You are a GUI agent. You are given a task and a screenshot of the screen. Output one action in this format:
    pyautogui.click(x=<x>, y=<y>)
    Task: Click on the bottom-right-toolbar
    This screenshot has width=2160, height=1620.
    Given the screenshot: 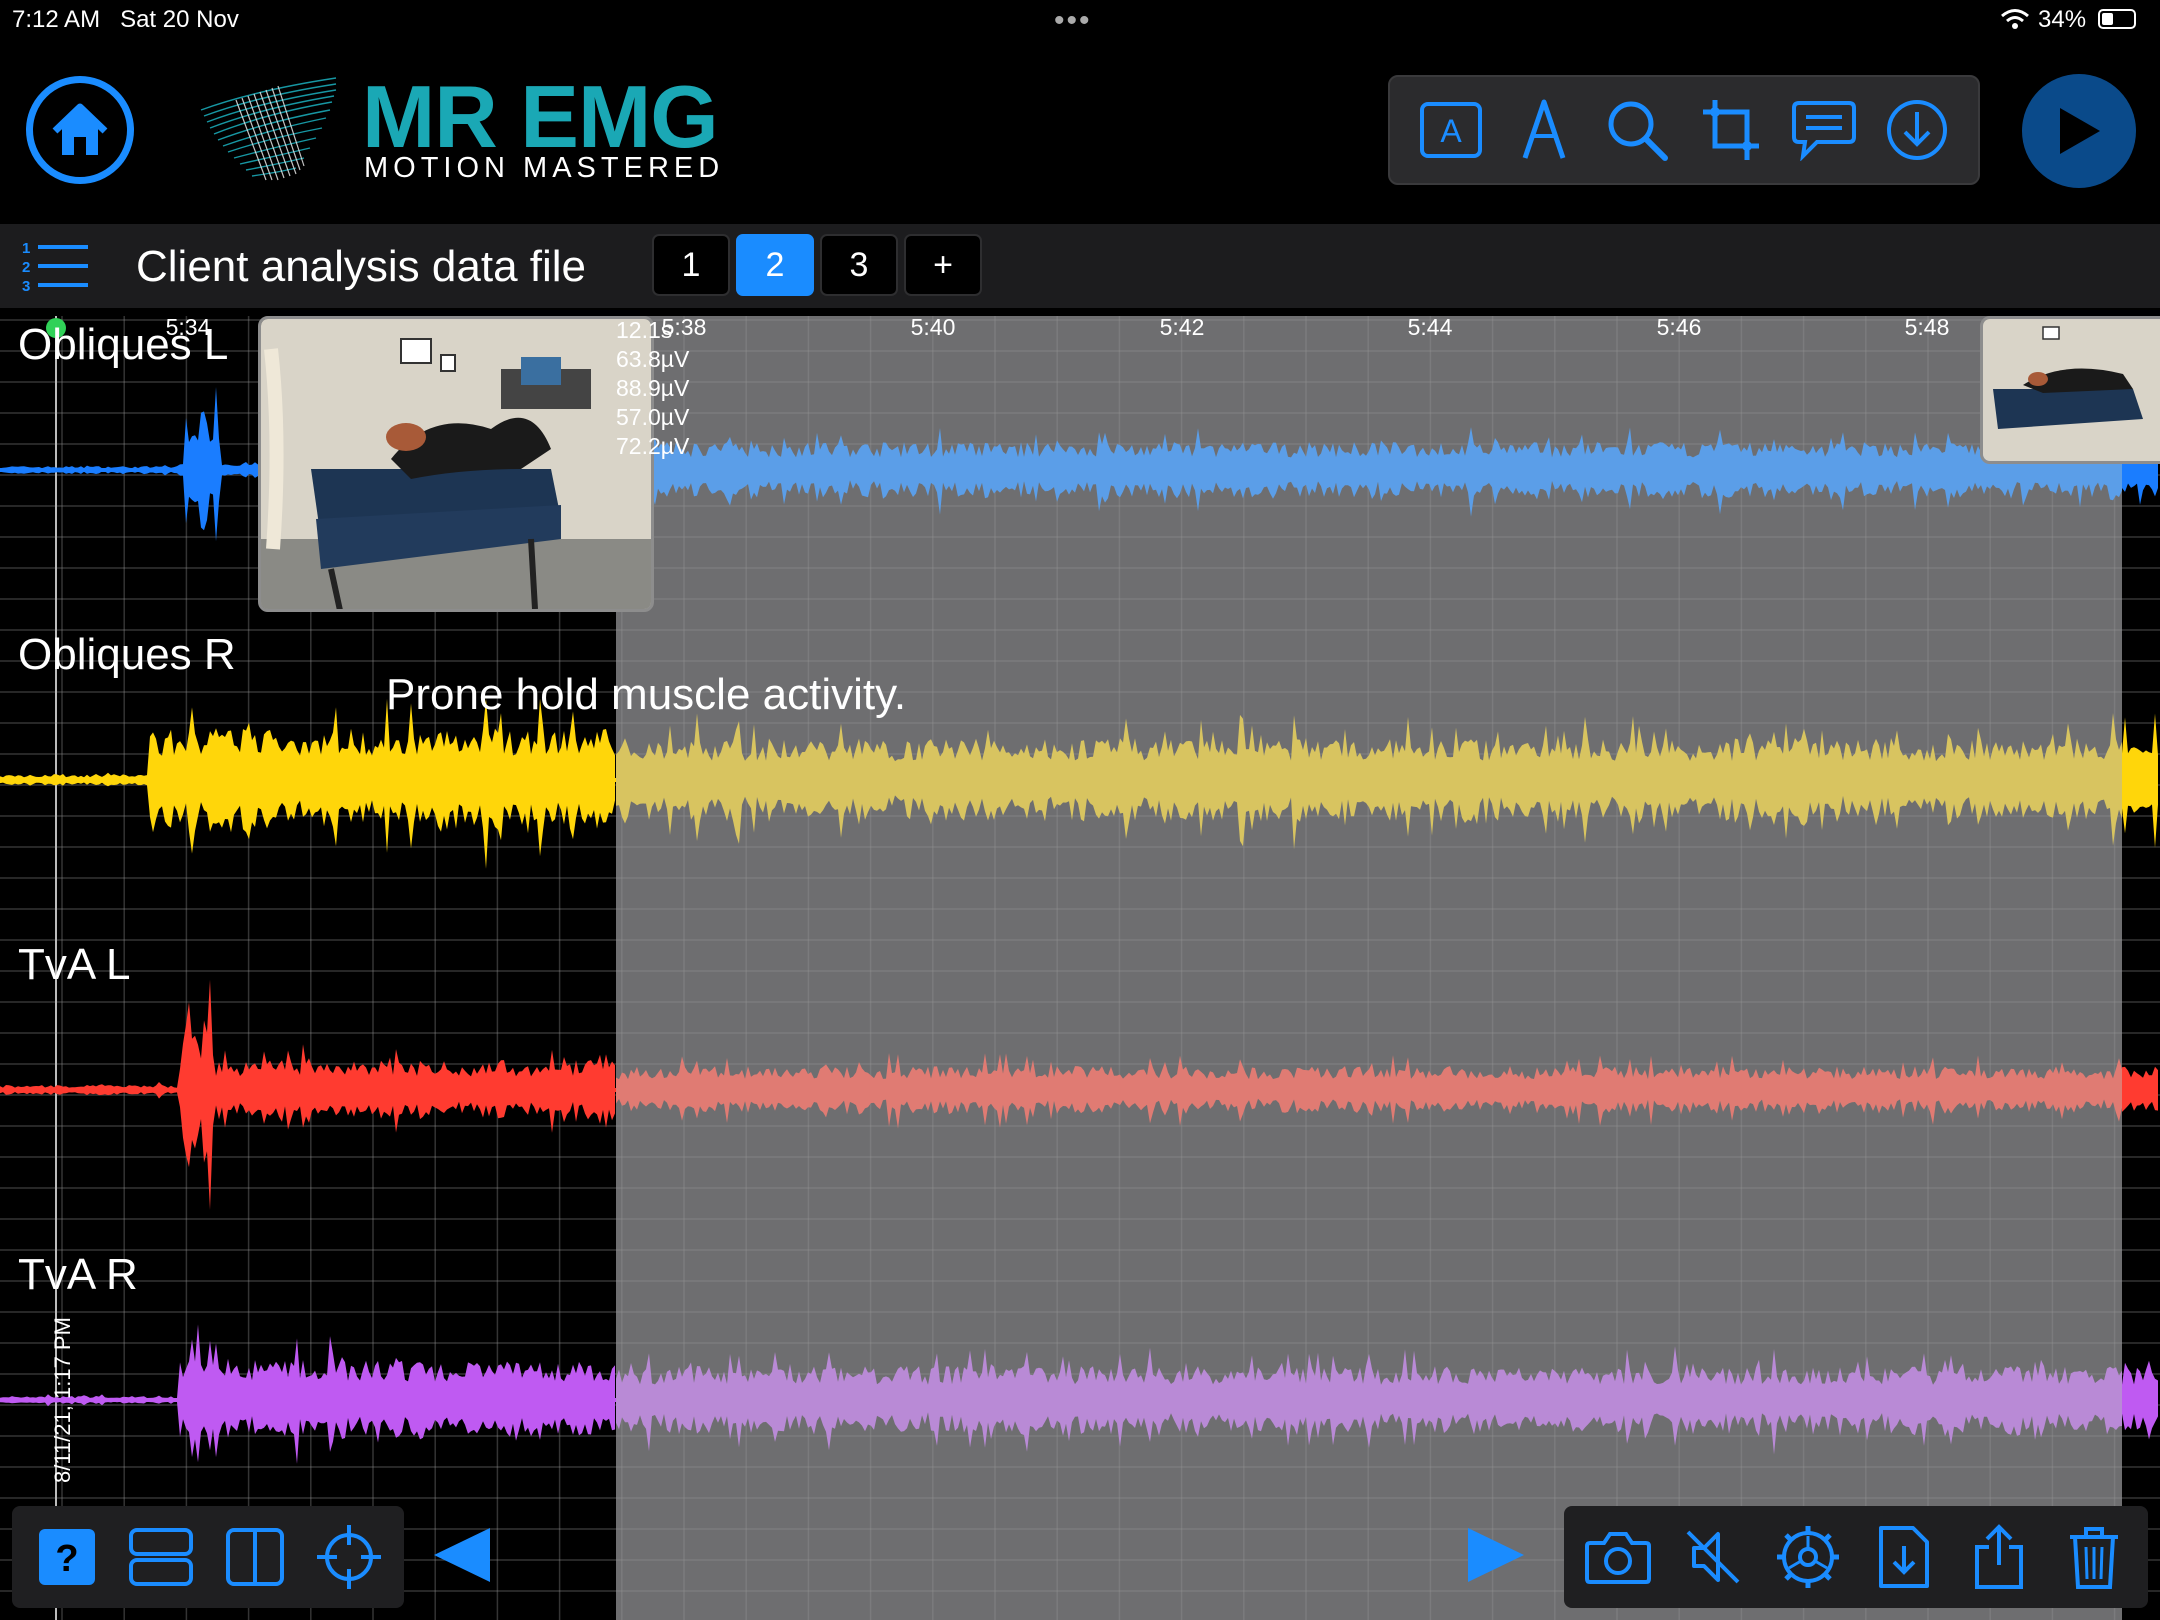 What is the action you would take?
    pyautogui.click(x=1856, y=1557)
    